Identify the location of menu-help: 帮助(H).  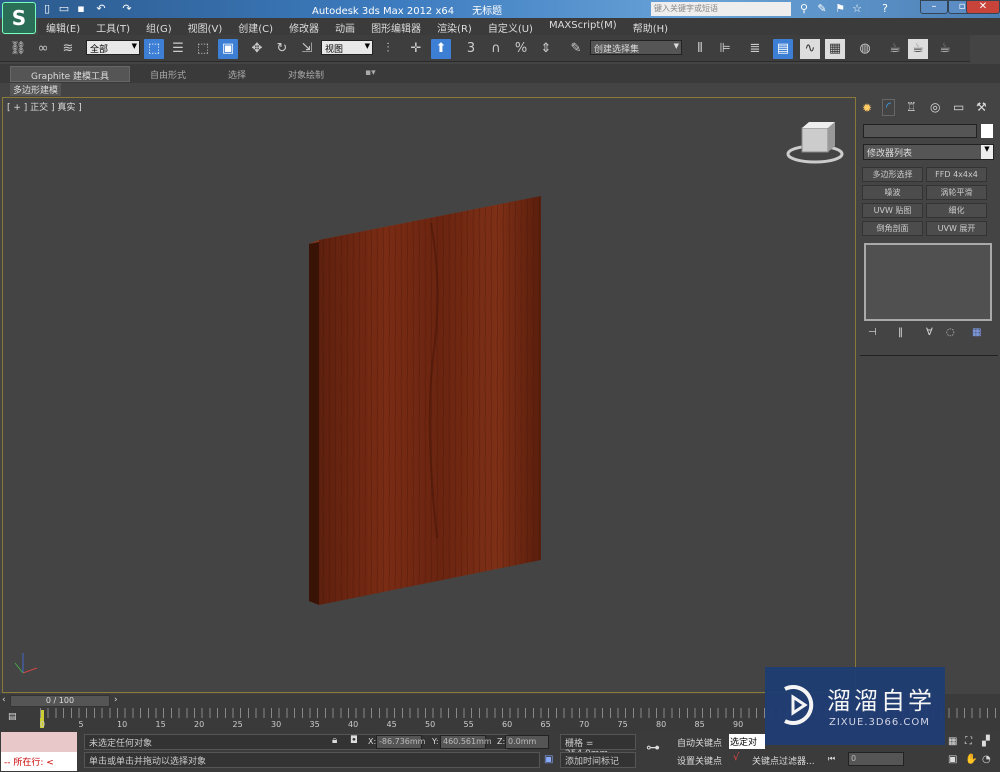
(650, 26).